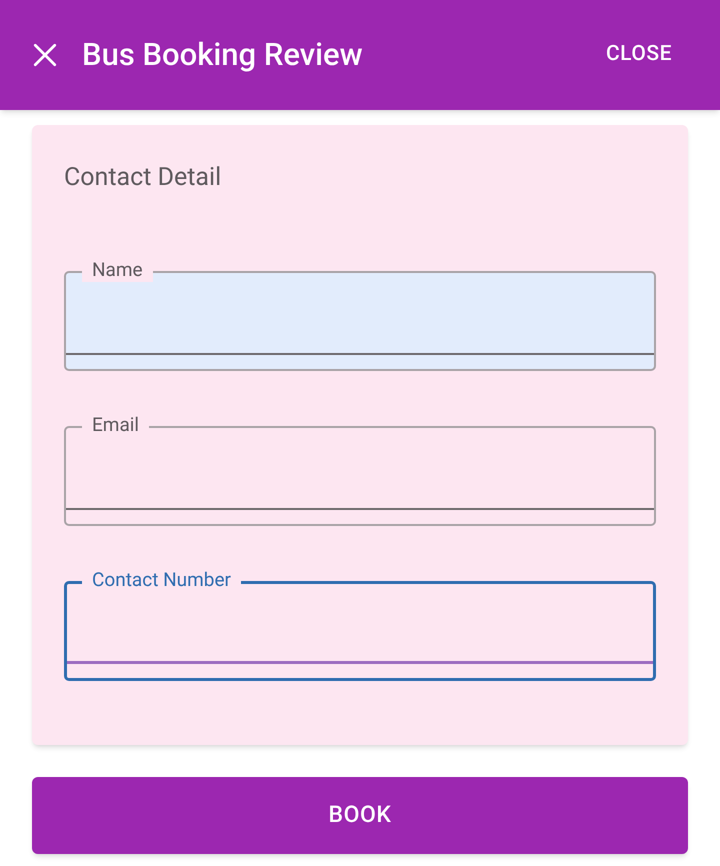 This screenshot has height=866, width=720. Describe the element at coordinates (143, 178) in the screenshot. I see `section-title: Contact Detail` at that location.